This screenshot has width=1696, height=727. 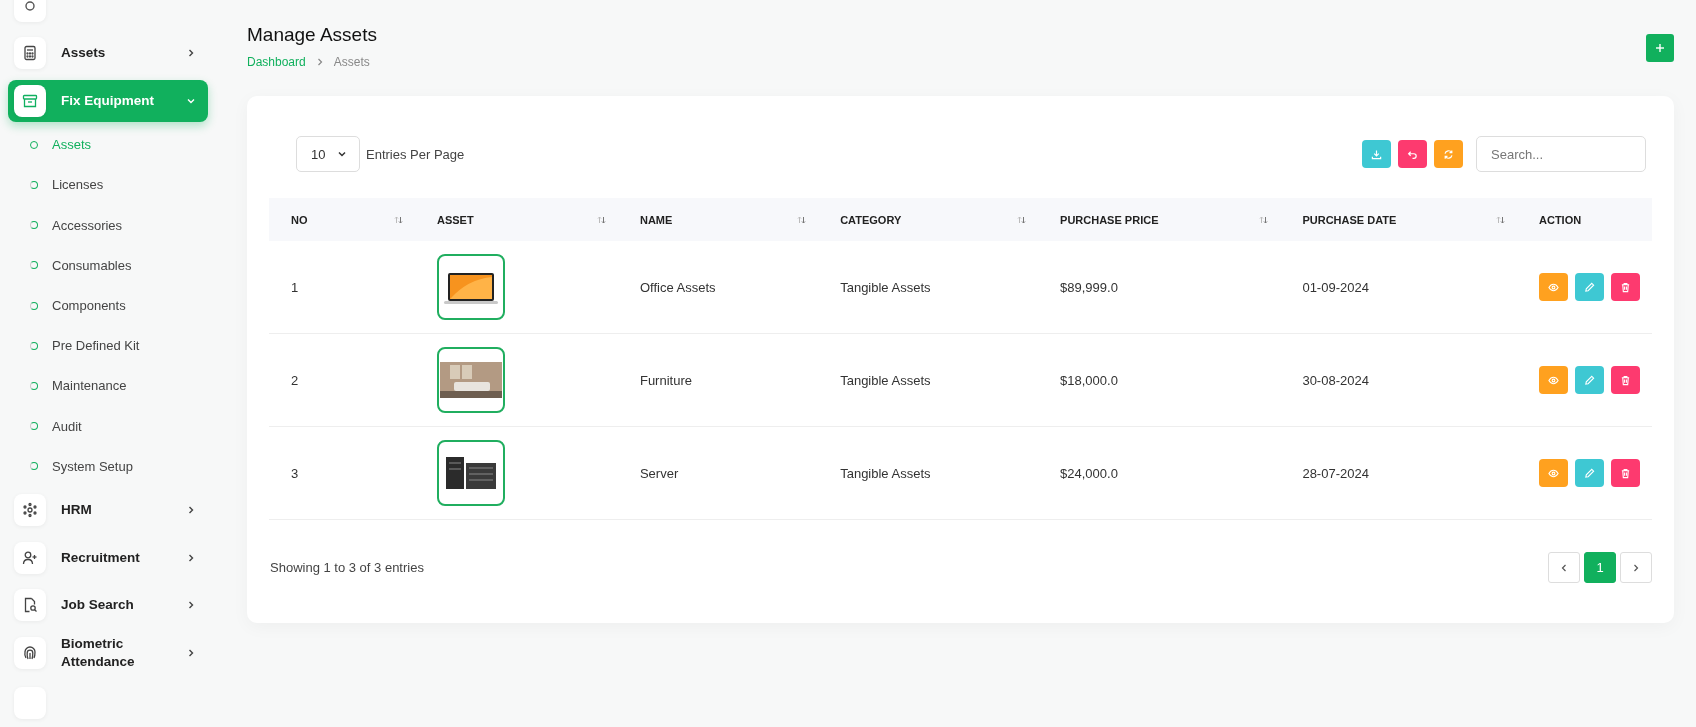 What do you see at coordinates (415, 154) in the screenshot?
I see `entries-label: Entries Per Page` at bounding box center [415, 154].